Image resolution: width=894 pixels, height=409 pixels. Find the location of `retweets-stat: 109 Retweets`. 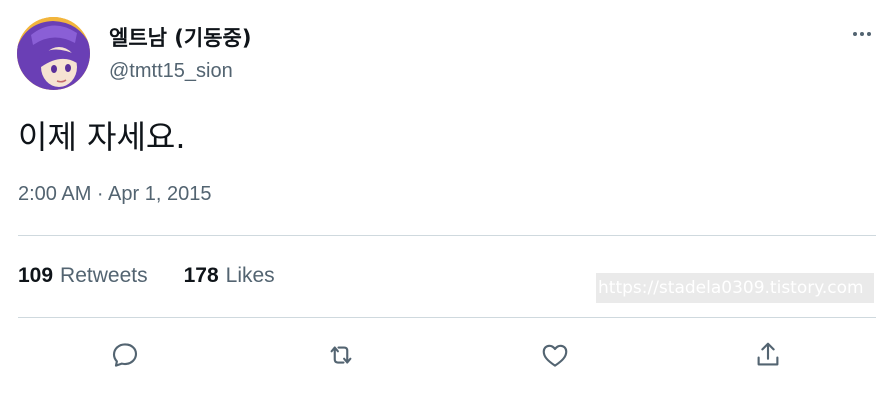

retweets-stat: 109 Retweets is located at coordinates (83, 276).